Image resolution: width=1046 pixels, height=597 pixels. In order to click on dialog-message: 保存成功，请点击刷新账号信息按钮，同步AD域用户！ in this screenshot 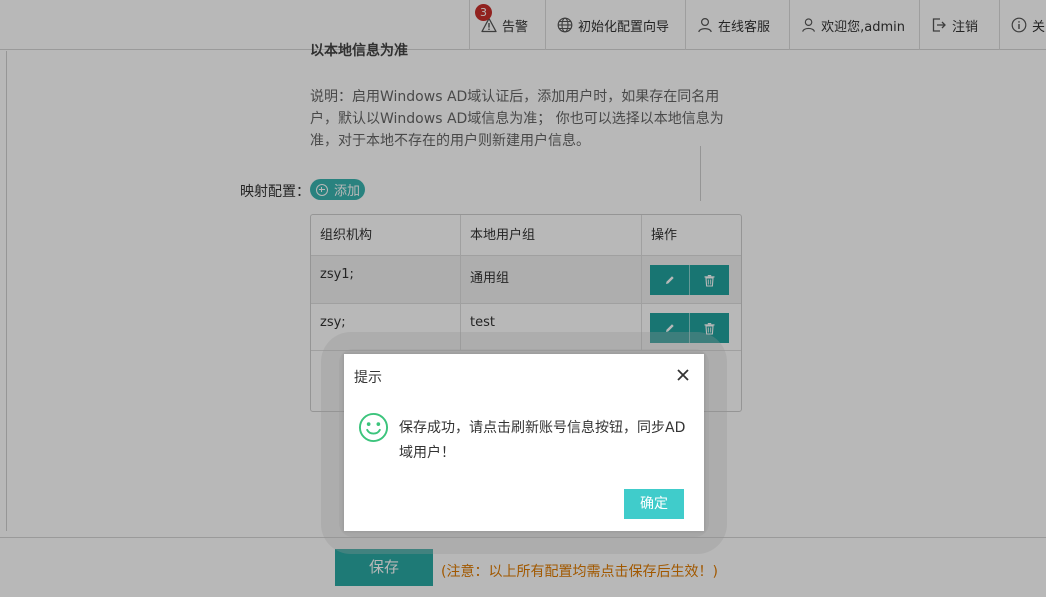, I will do `click(542, 440)`.